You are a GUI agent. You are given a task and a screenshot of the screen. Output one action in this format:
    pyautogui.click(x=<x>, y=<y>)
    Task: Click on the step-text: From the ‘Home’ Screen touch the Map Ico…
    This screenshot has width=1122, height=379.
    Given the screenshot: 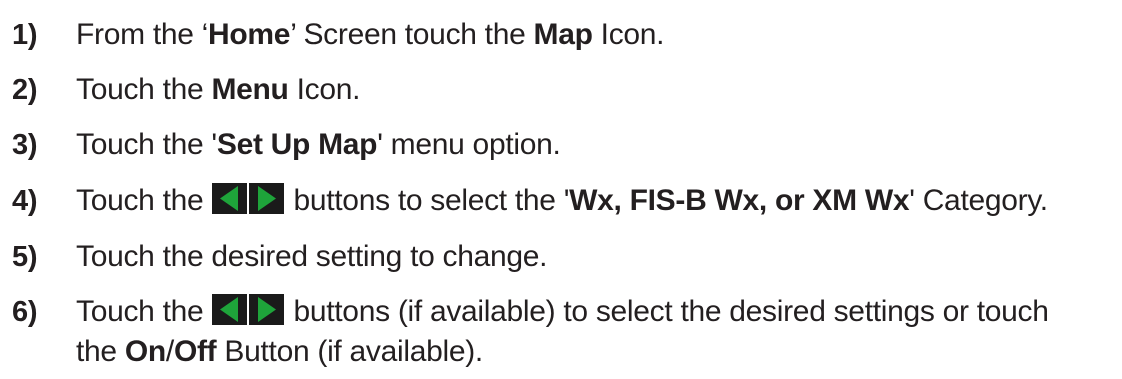 What is the action you would take?
    pyautogui.click(x=370, y=34)
    